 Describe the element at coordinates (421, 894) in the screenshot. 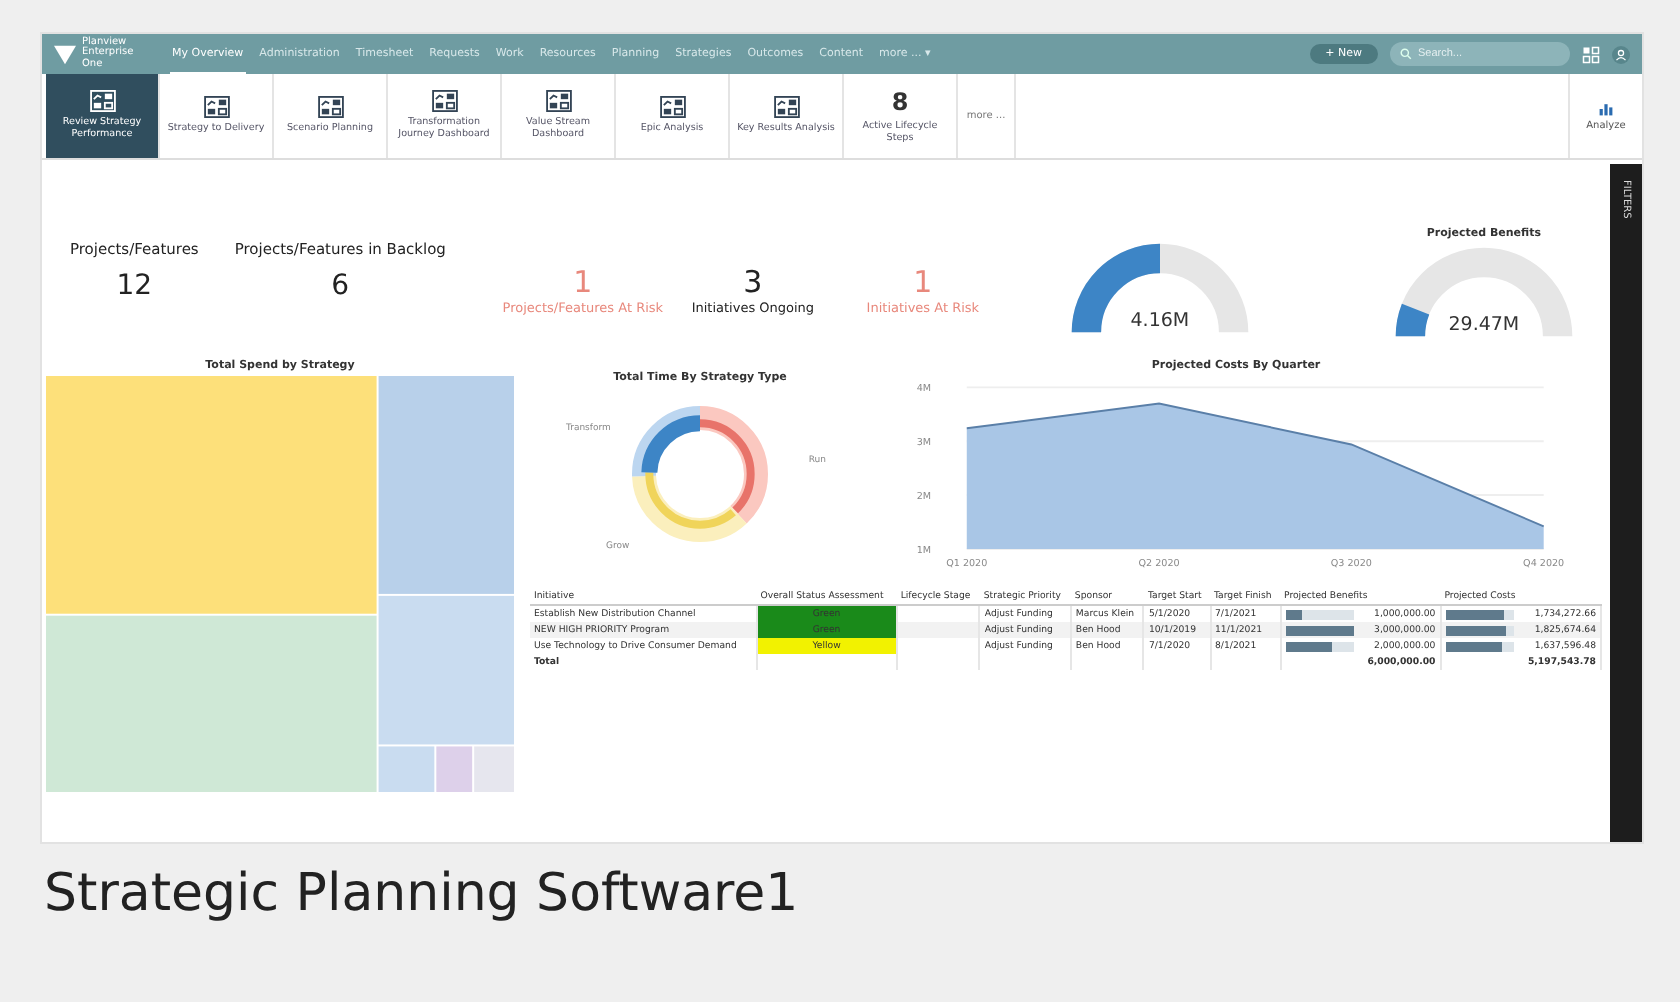

I see `caption: Strategic Planning Software1` at that location.